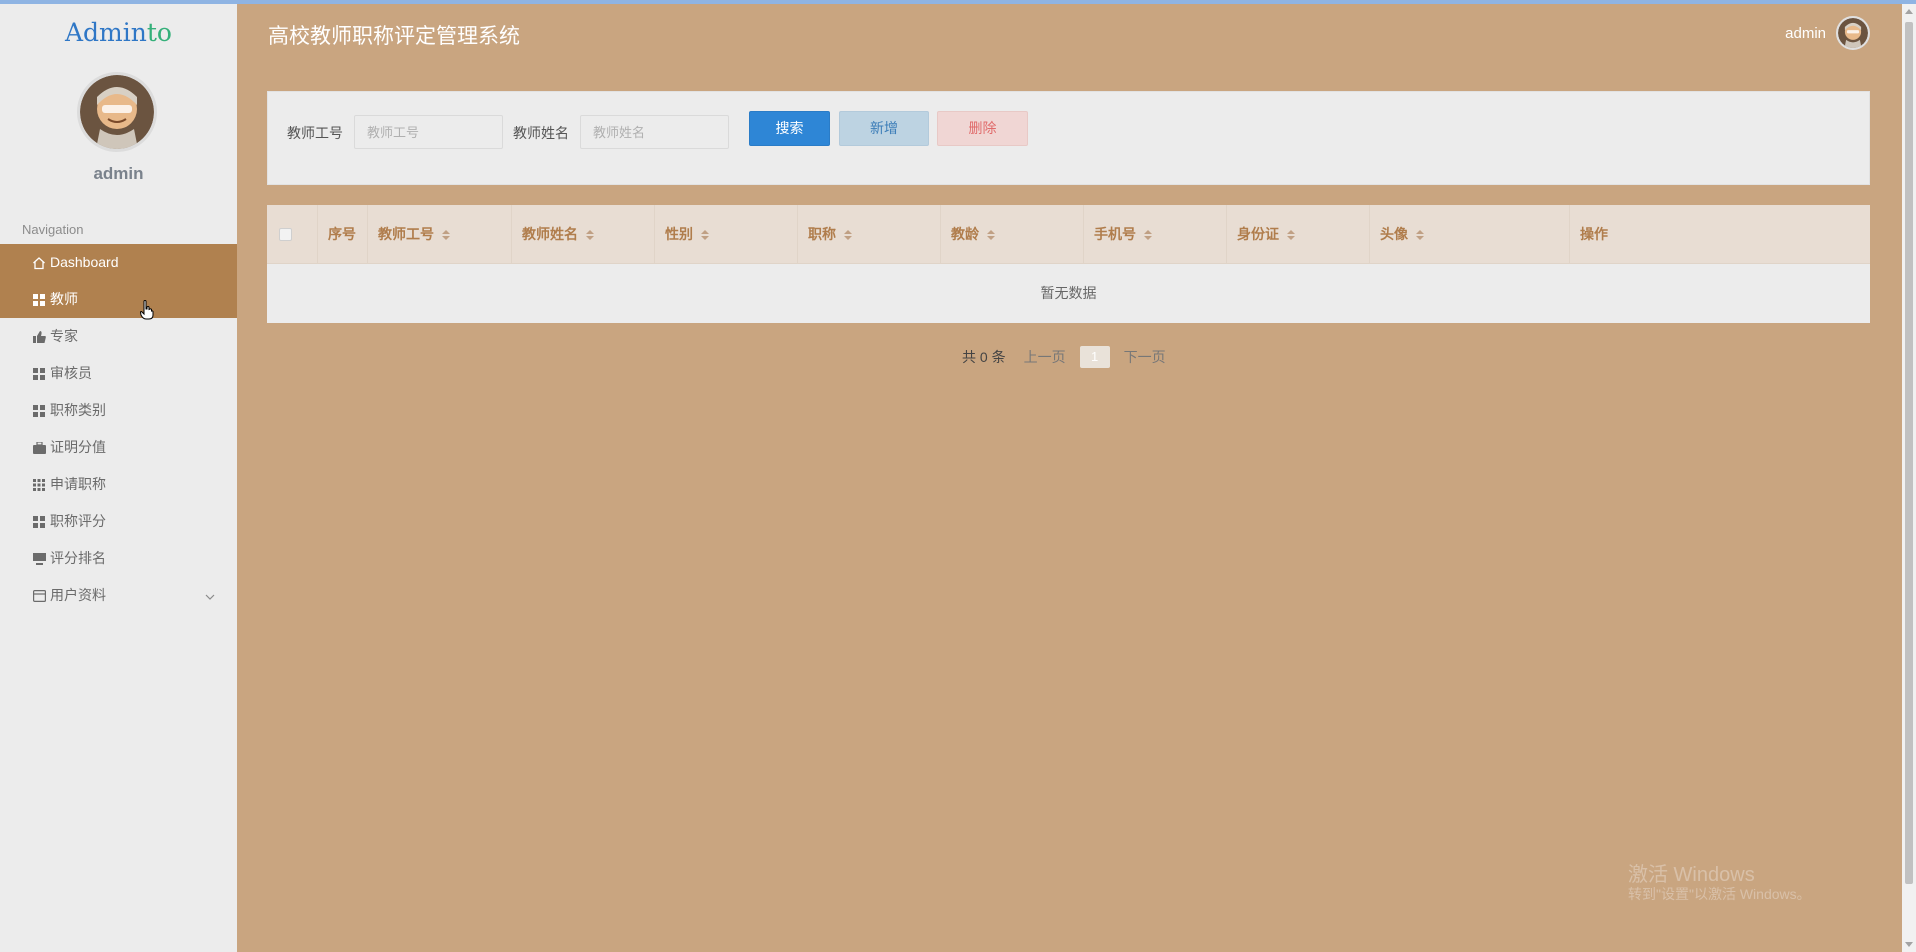 The height and width of the screenshot is (952, 1916). I want to click on column-header-gender: 性别, so click(726, 234).